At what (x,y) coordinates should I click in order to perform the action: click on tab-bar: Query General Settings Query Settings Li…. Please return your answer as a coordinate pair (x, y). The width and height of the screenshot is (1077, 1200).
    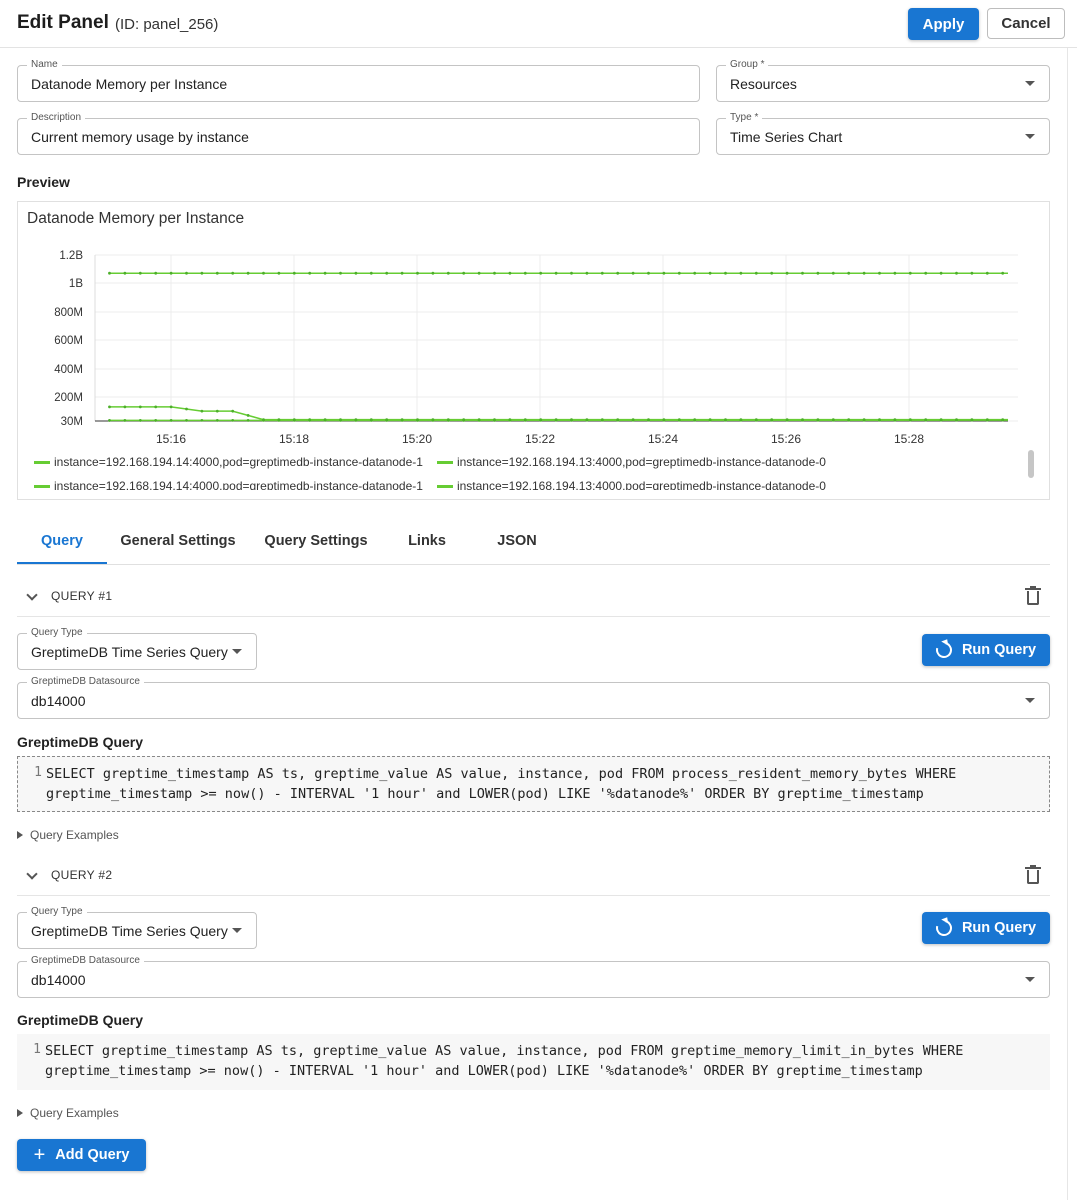
    Looking at the image, I should click on (533, 544).